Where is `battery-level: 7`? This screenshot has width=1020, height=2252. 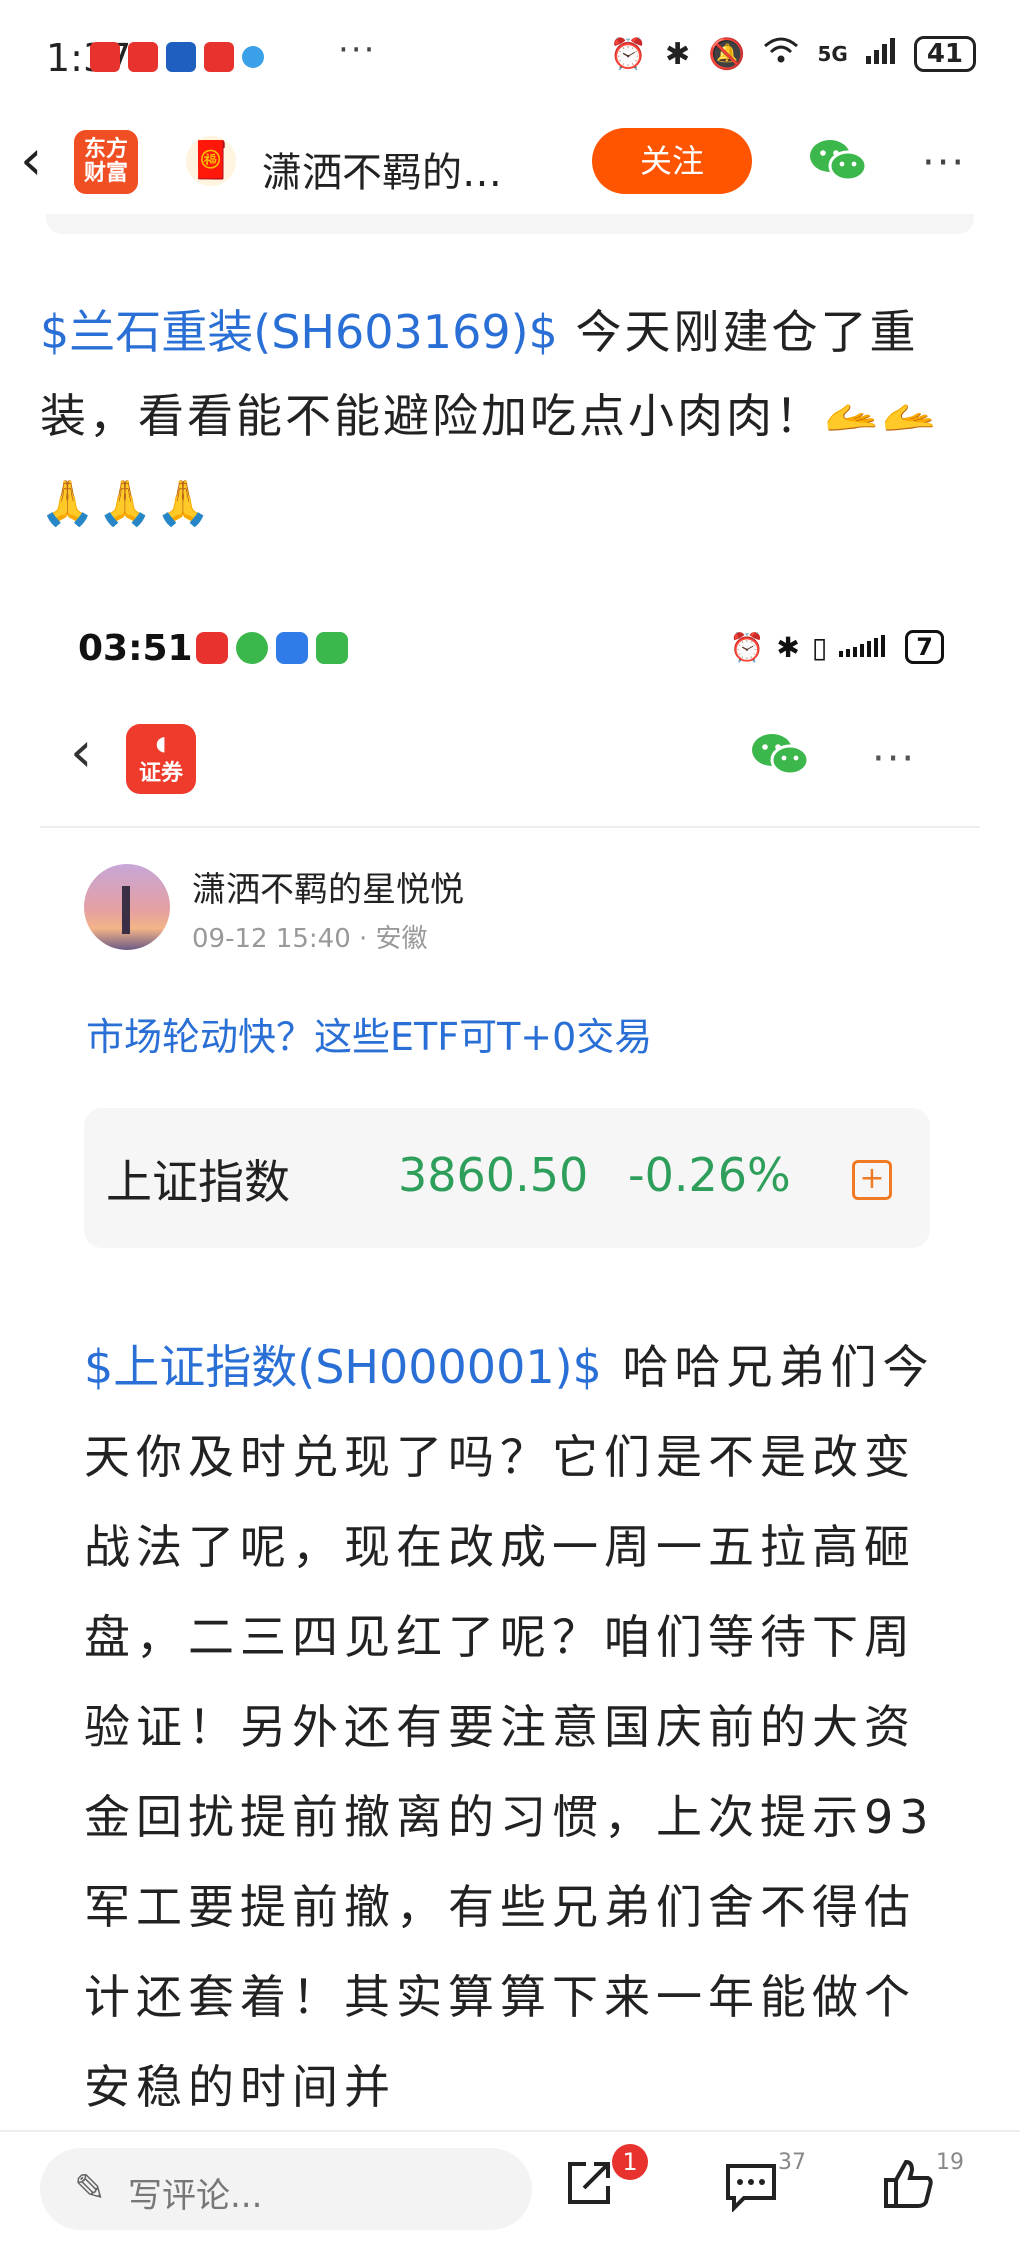 battery-level: 7 is located at coordinates (924, 647).